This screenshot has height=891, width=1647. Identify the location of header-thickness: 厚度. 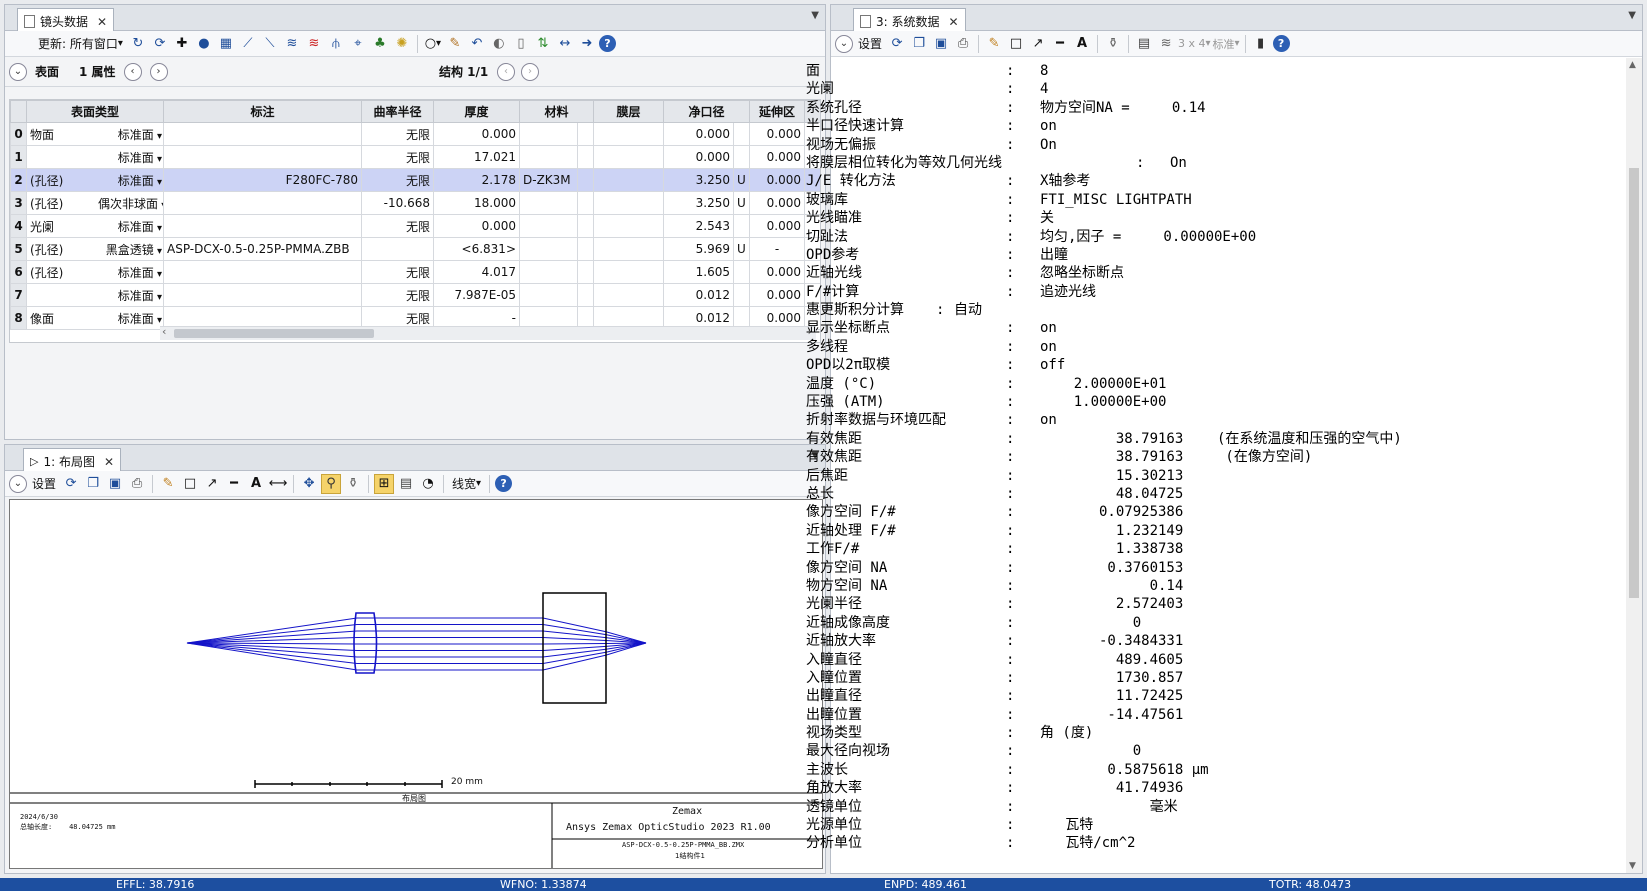
(476, 111).